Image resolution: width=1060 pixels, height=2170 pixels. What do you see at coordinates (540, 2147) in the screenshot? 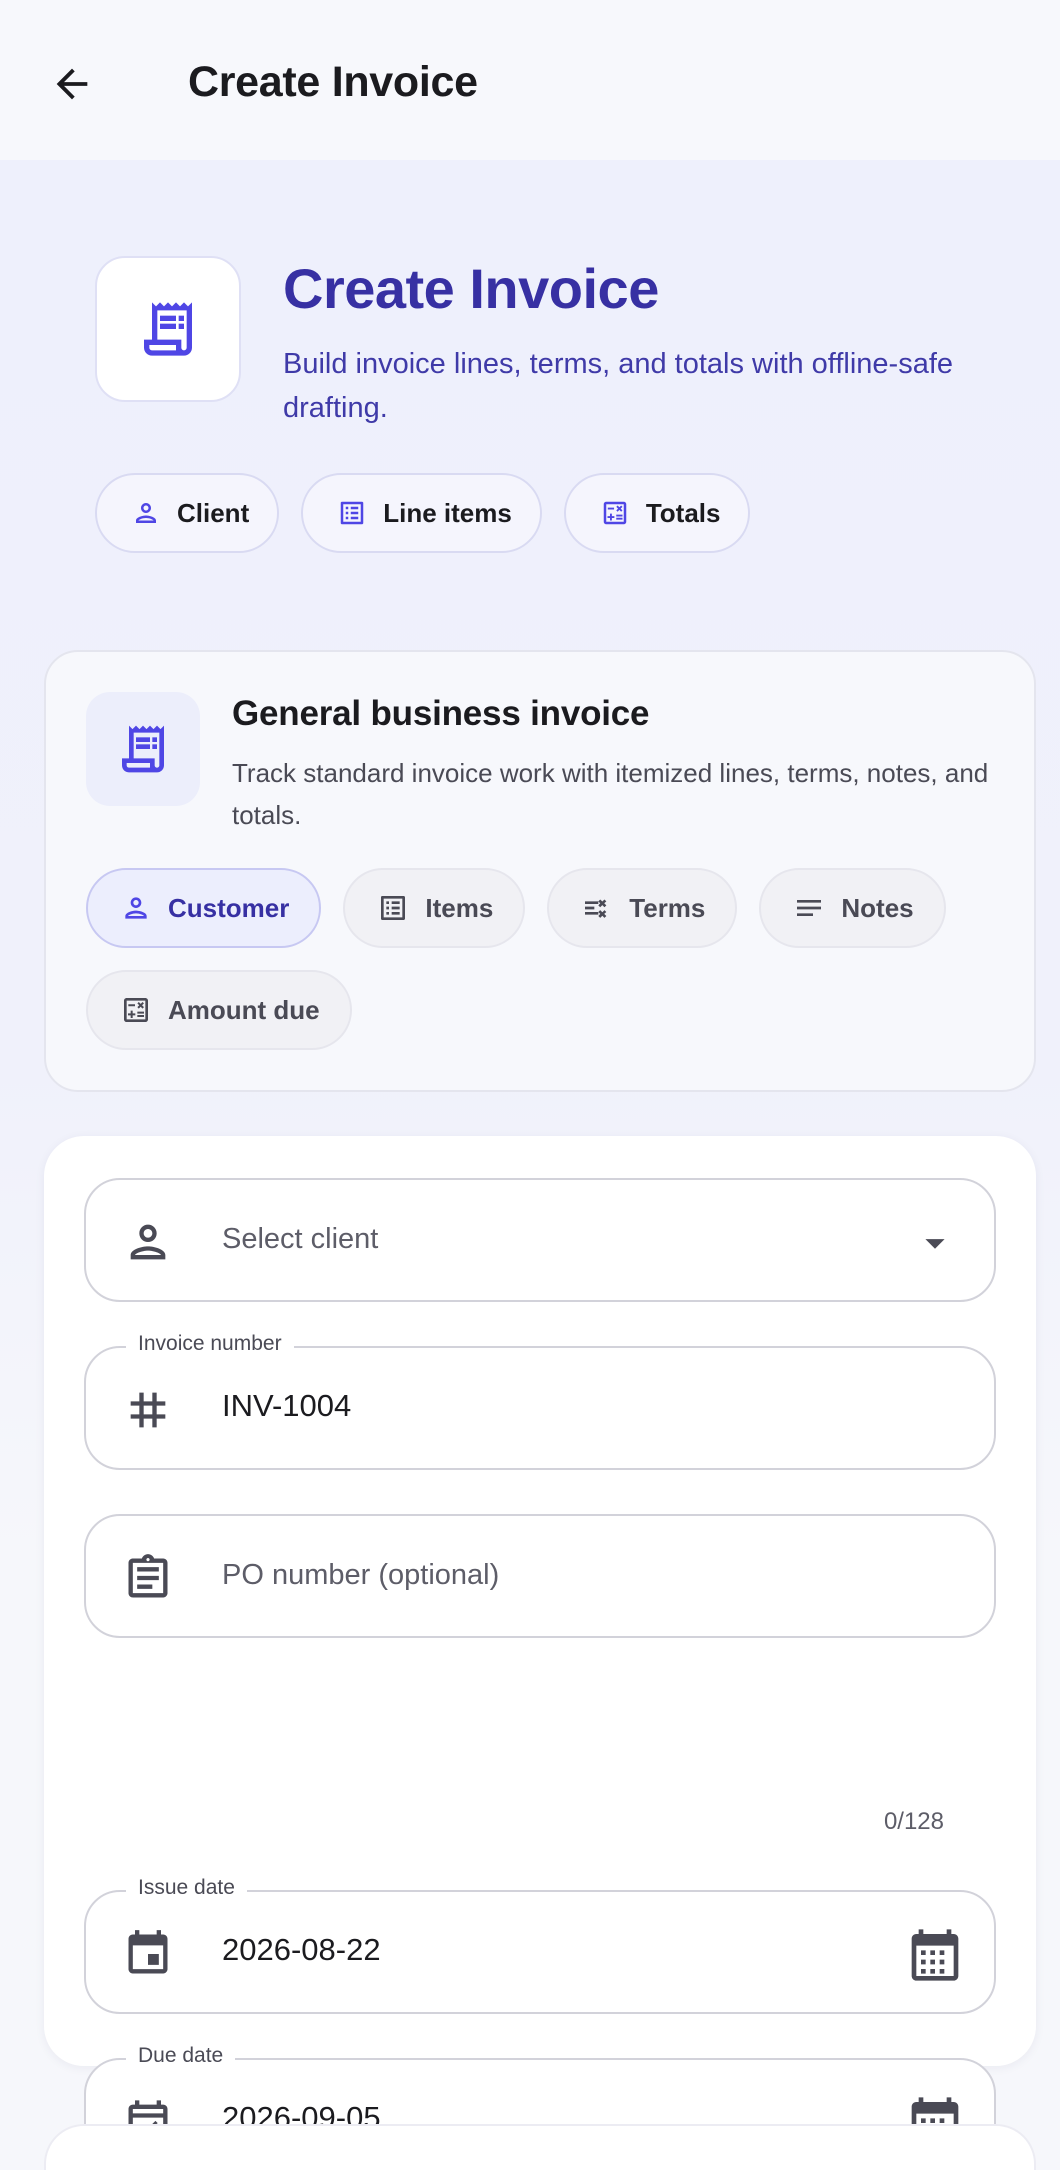
I see `next-section-card` at bounding box center [540, 2147].